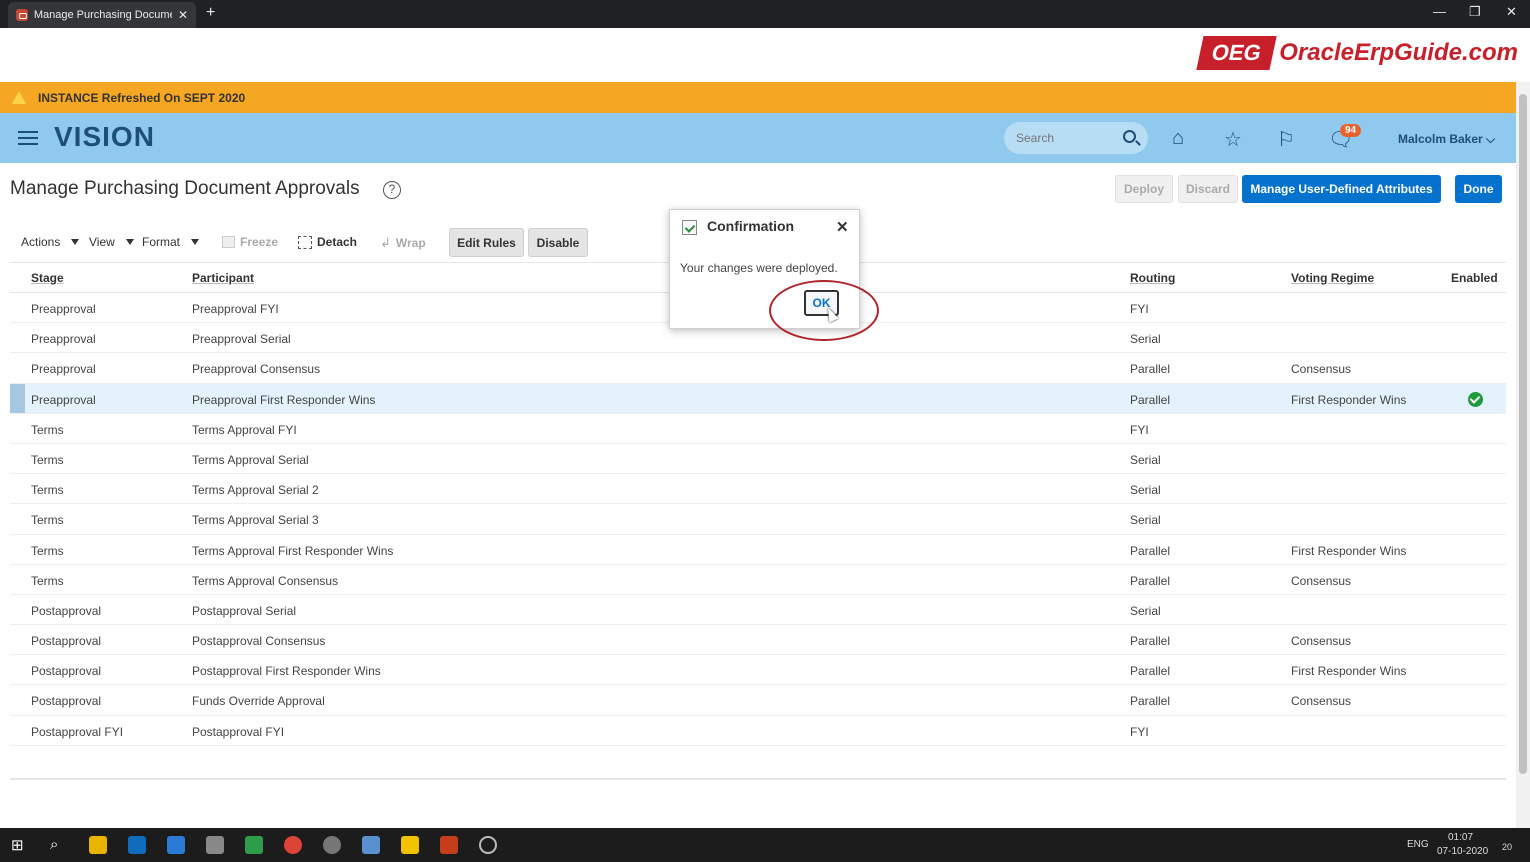 This screenshot has height=862, width=1530. Describe the element at coordinates (254, 845) in the screenshot. I see `notepad-icon` at that location.